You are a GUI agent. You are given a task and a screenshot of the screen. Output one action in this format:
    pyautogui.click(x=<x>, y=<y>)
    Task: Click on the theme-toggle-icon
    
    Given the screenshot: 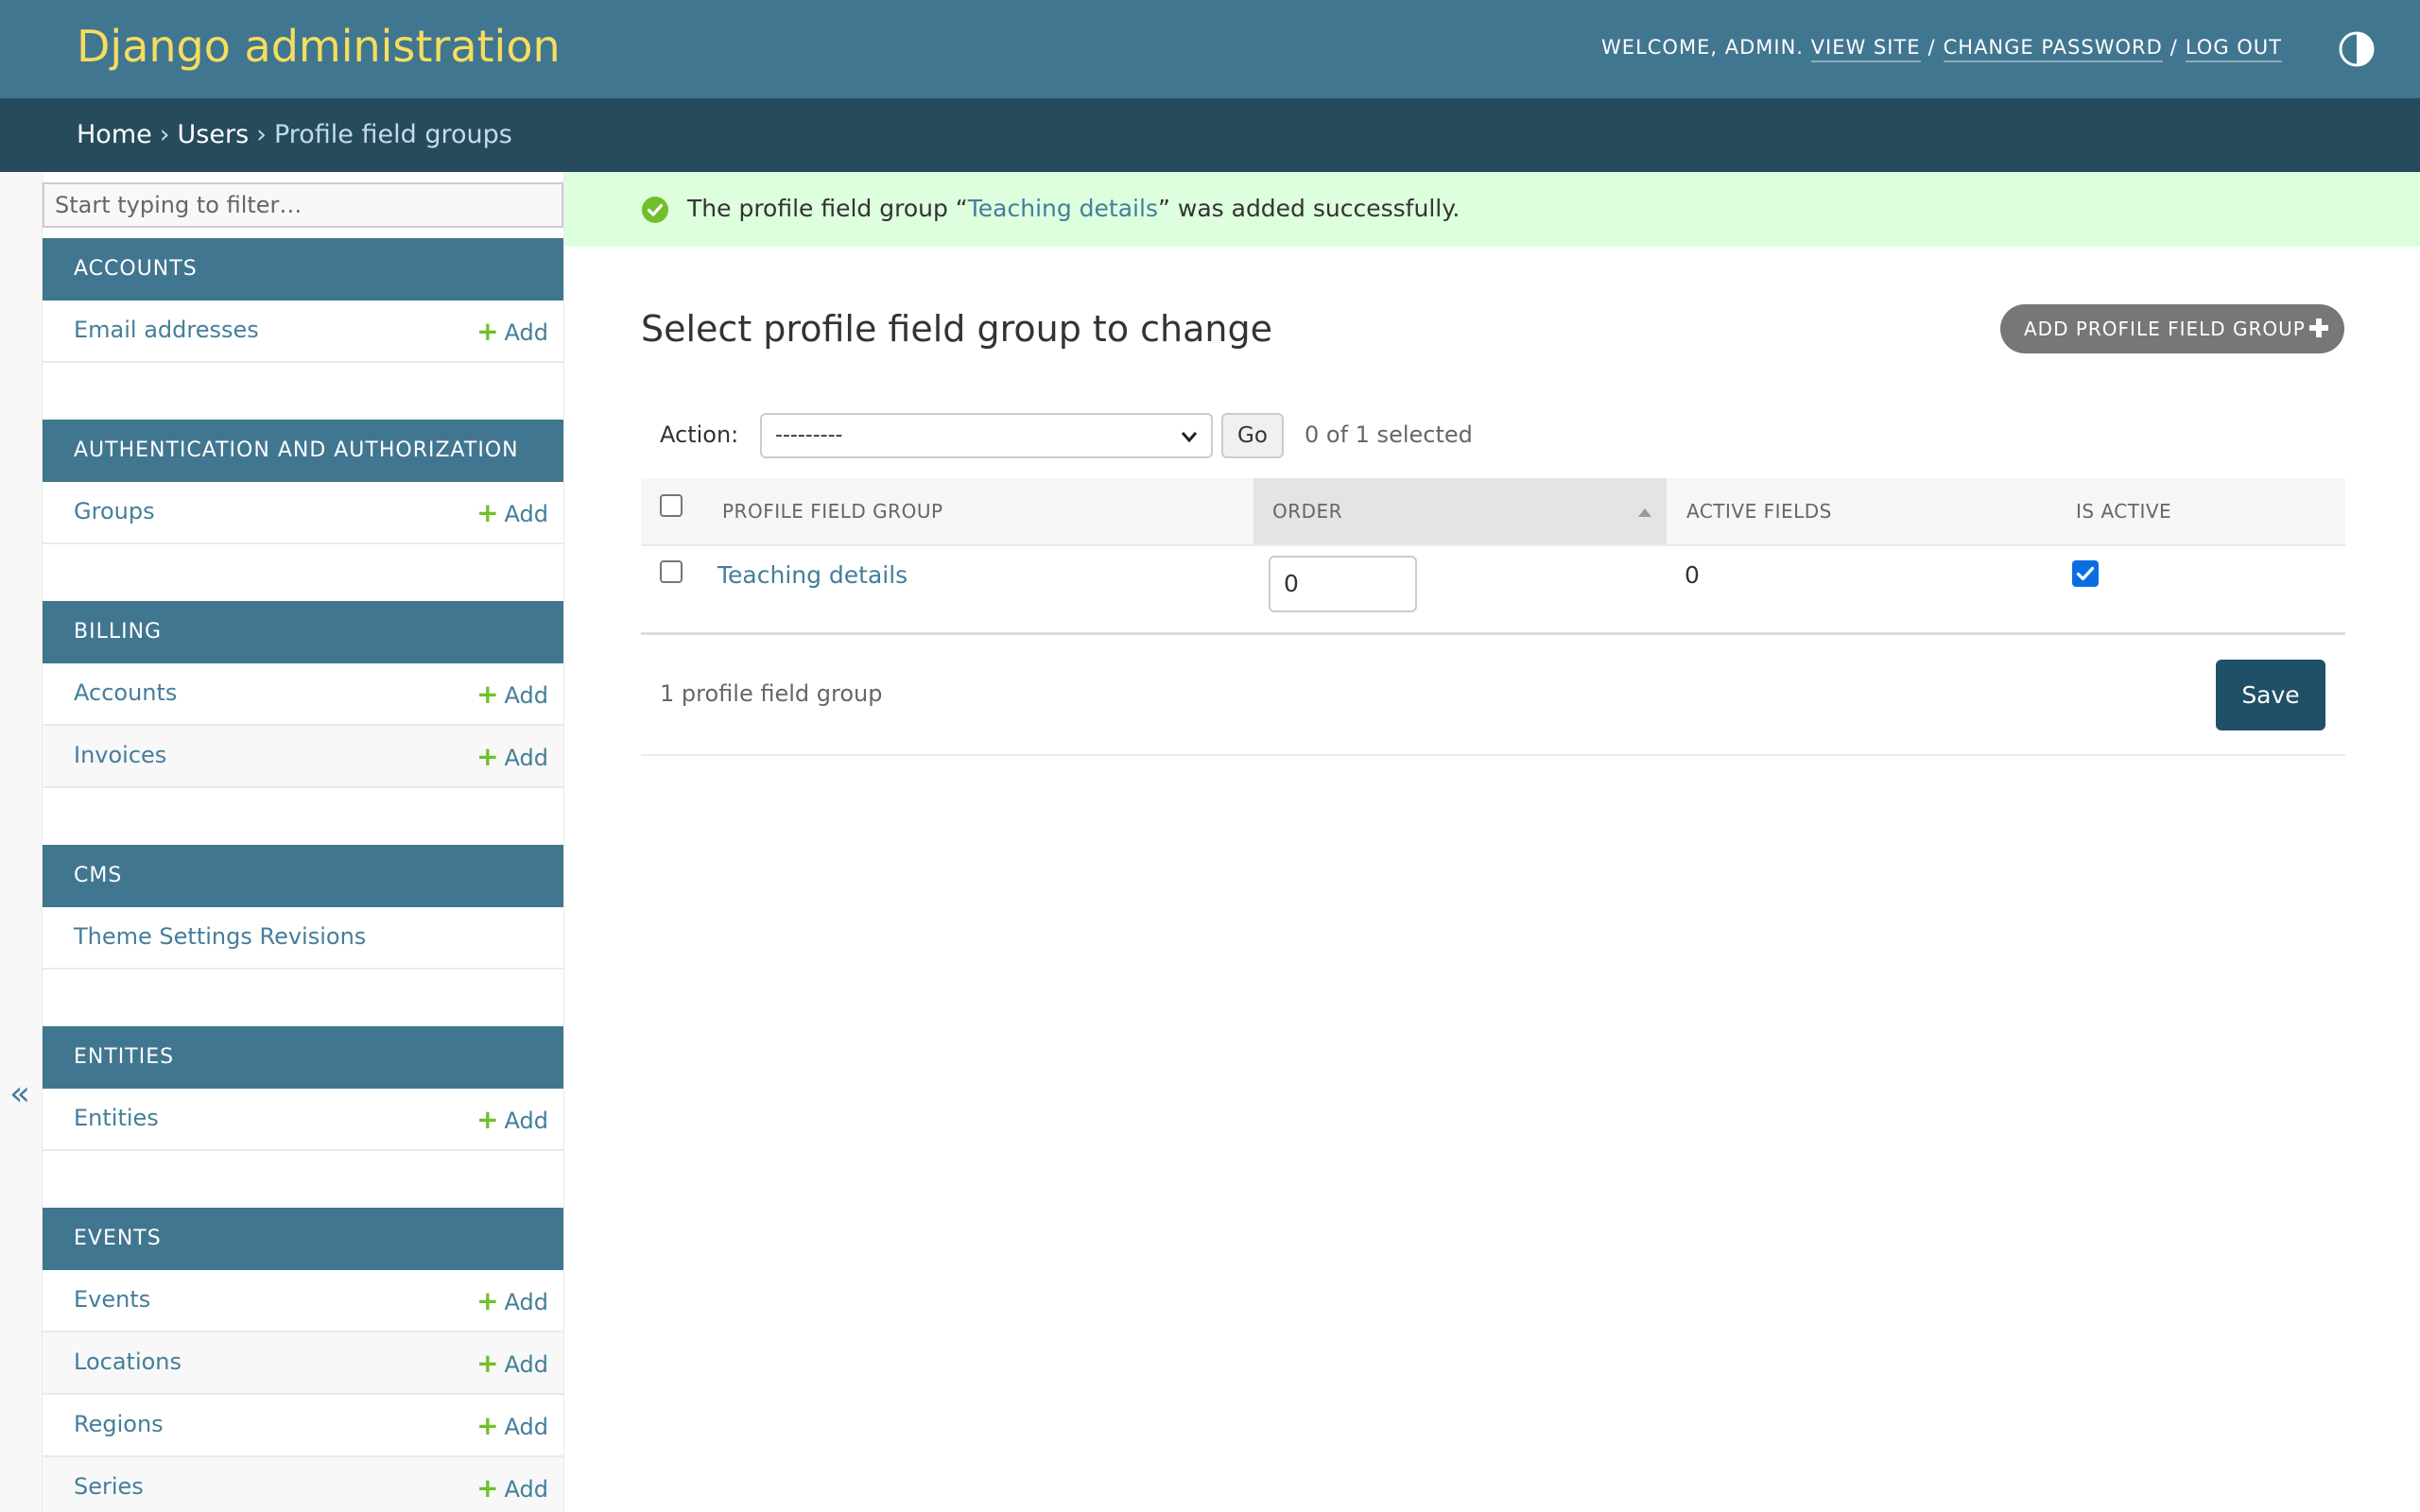 What is the action you would take?
    pyautogui.click(x=2357, y=49)
    